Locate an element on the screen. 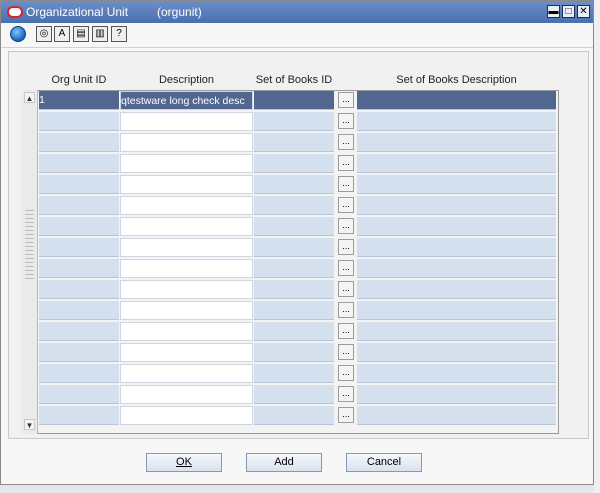  vertical-scrollbar: ▲ ▼ is located at coordinates (30, 262).